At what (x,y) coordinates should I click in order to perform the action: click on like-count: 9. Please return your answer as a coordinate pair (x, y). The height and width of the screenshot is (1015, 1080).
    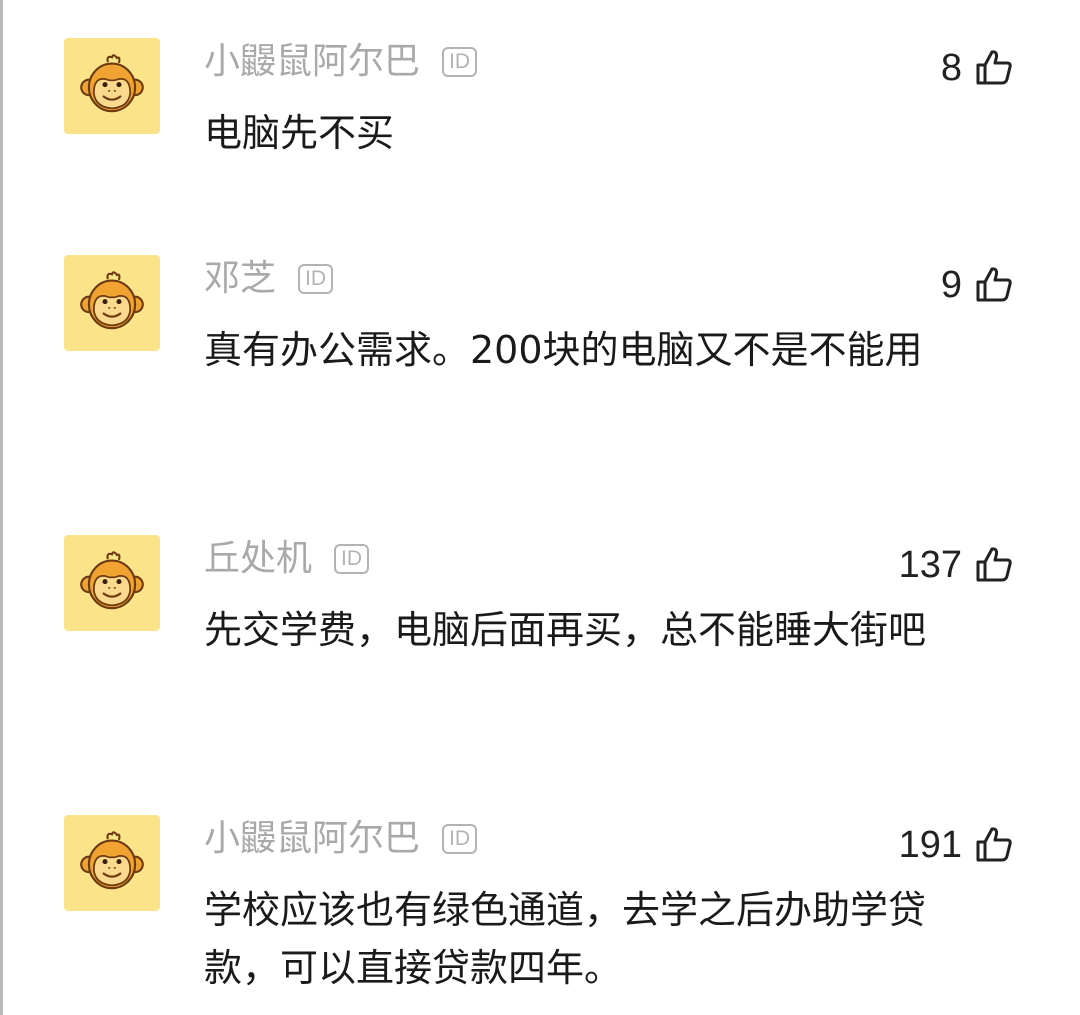
    Looking at the image, I should click on (951, 285).